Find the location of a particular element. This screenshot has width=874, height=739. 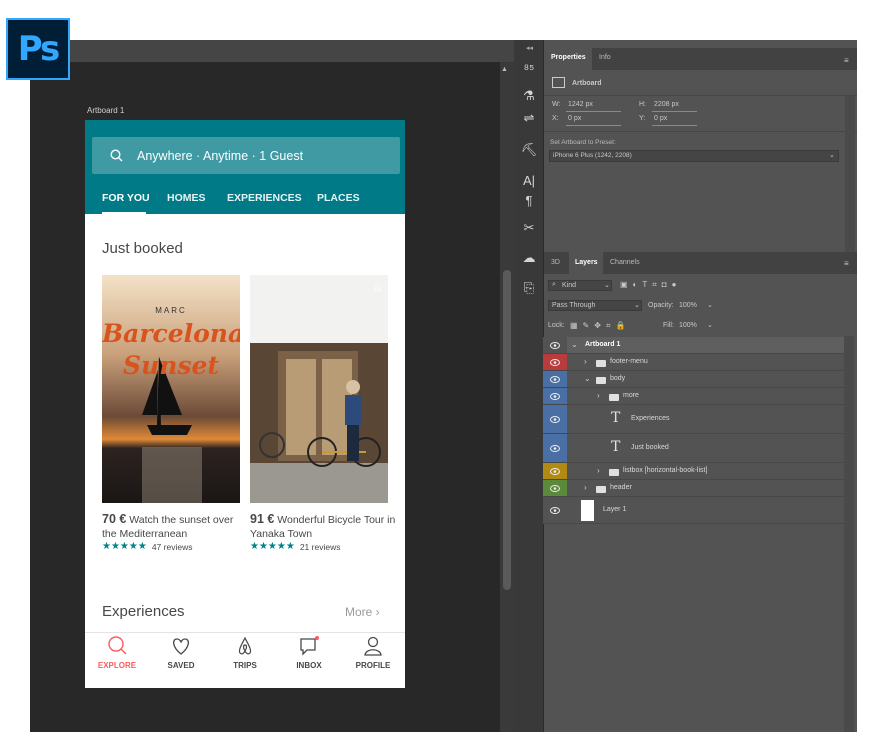

tab-for-you: FOR YOU is located at coordinates (126, 198).